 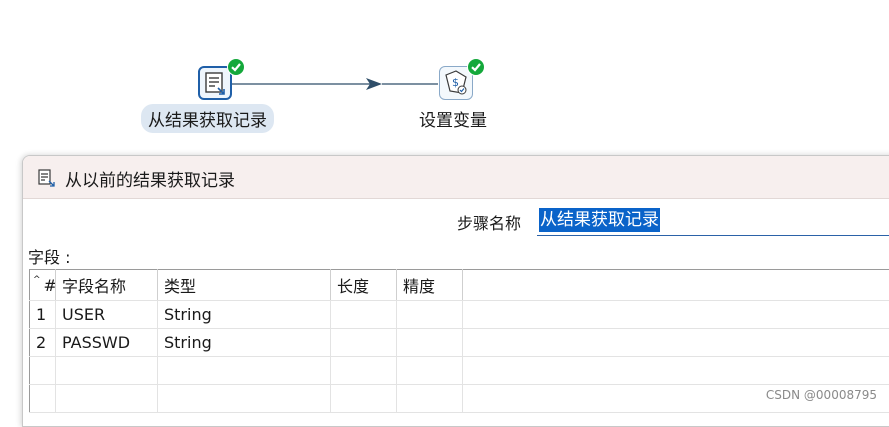 I want to click on step-label: 从结果获取记录, so click(x=207, y=118).